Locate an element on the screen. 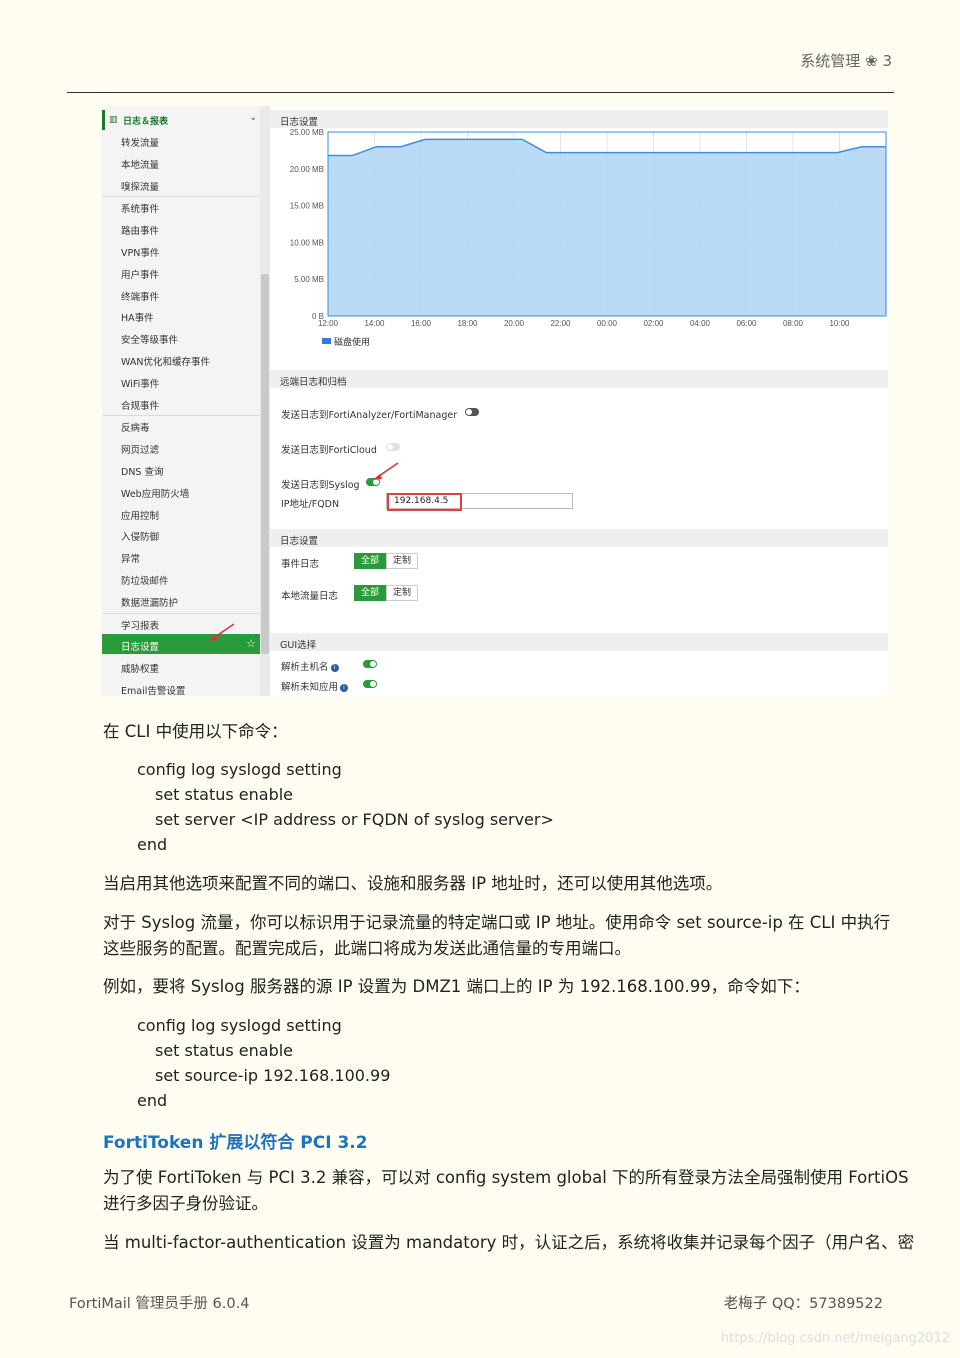 The height and width of the screenshot is (1358, 960). local-log-all-button: 全部 is located at coordinates (370, 593).